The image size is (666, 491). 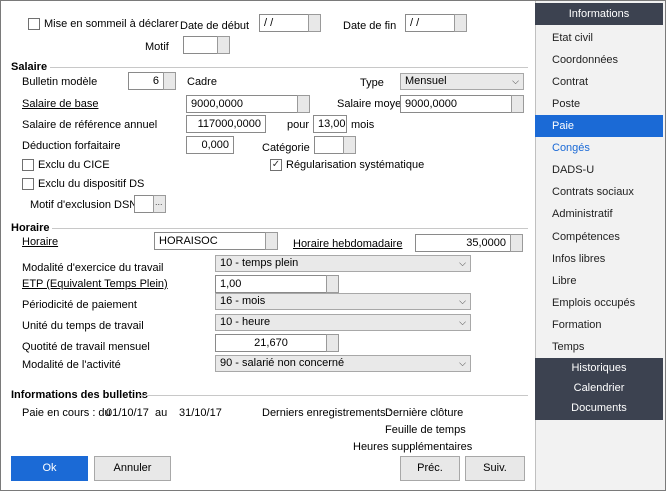 What do you see at coordinates (566, 104) in the screenshot?
I see `sidebar-item-poste: Poste` at bounding box center [566, 104].